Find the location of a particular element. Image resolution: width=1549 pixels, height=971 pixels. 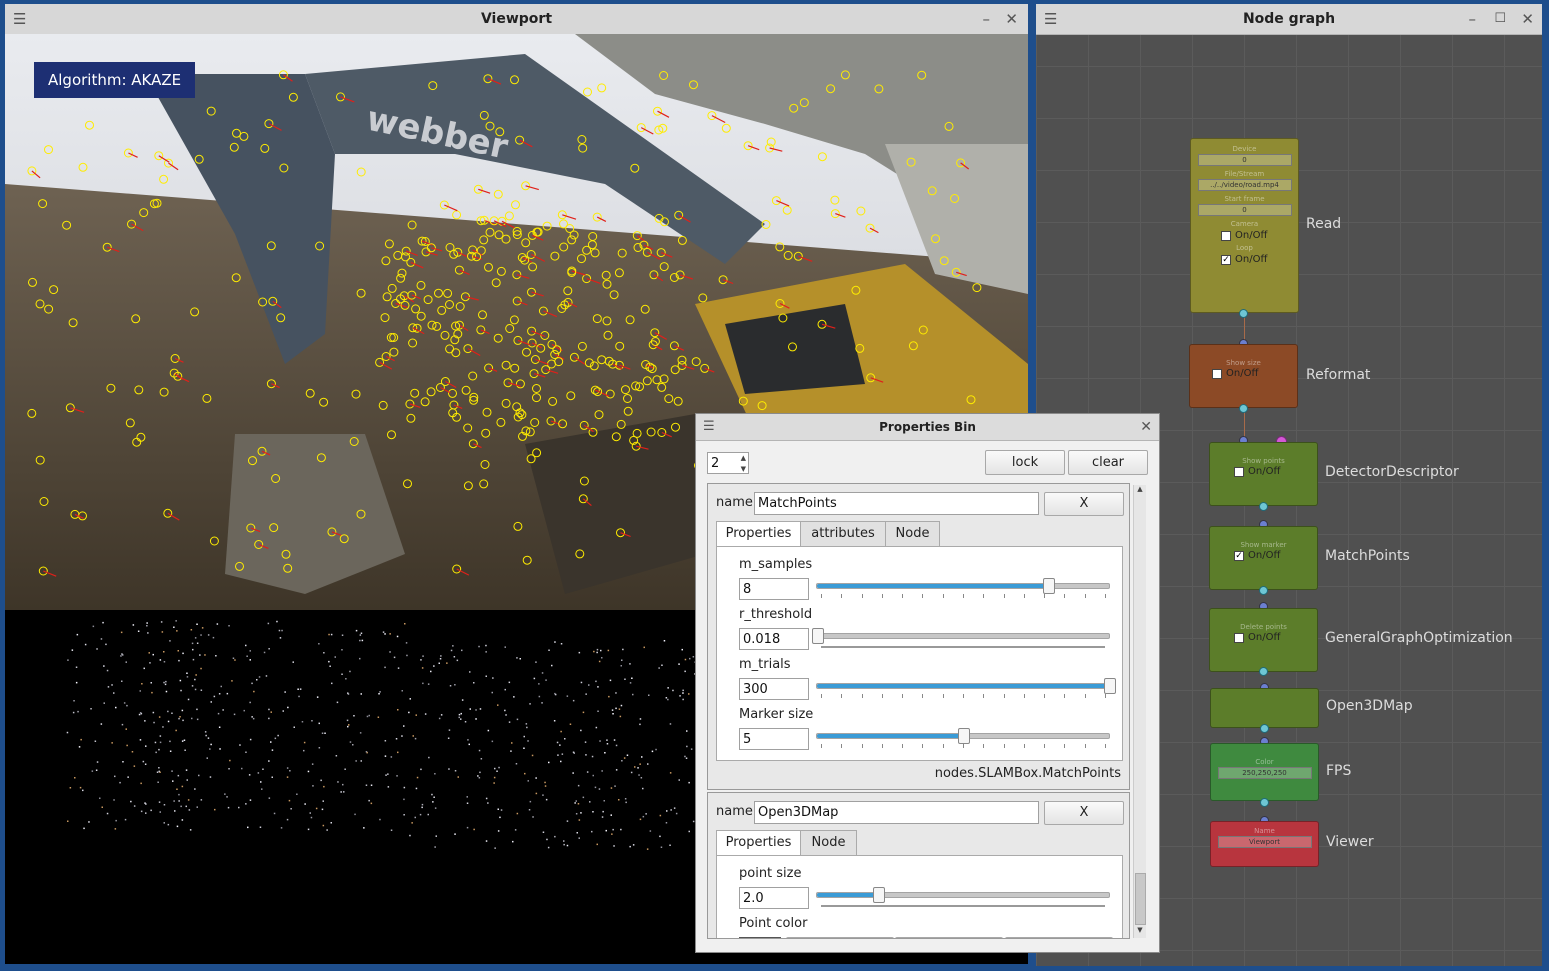

maximize-icon: ☐ is located at coordinates (1500, 19).